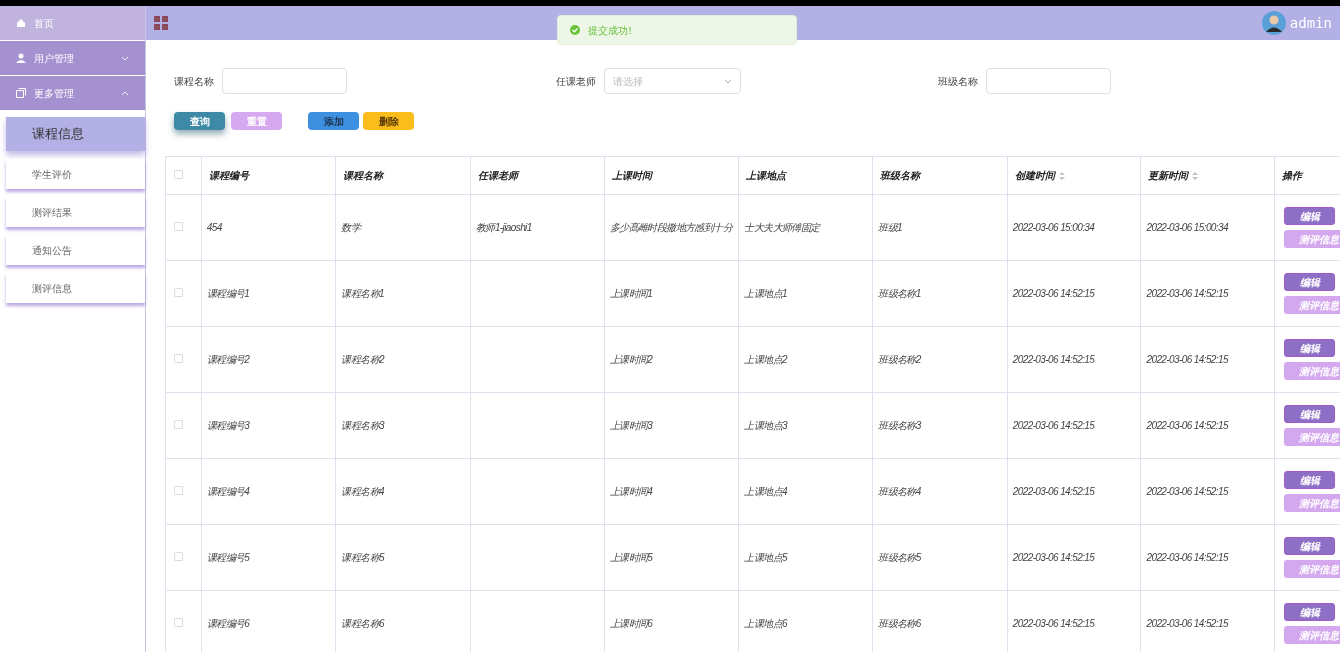  What do you see at coordinates (333, 121) in the screenshot?
I see `add-button: 添加` at bounding box center [333, 121].